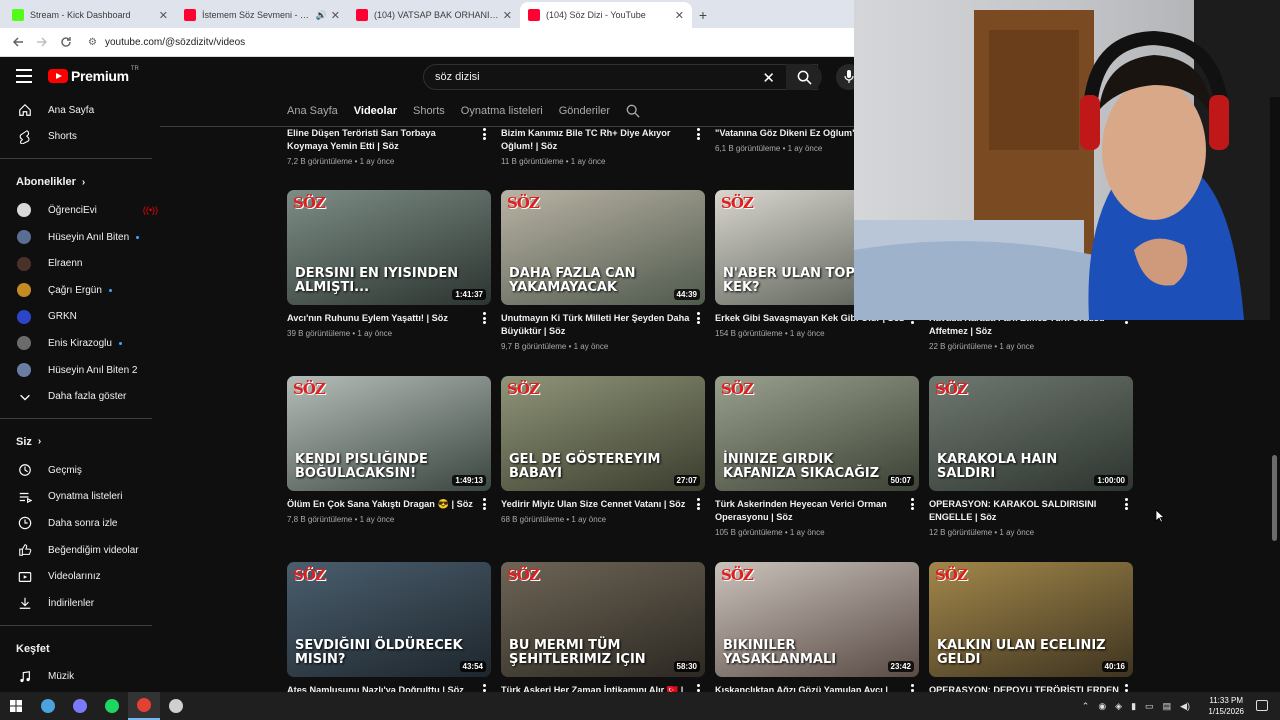 The image size is (1280, 720). I want to click on spotify-icon, so click(112, 706).